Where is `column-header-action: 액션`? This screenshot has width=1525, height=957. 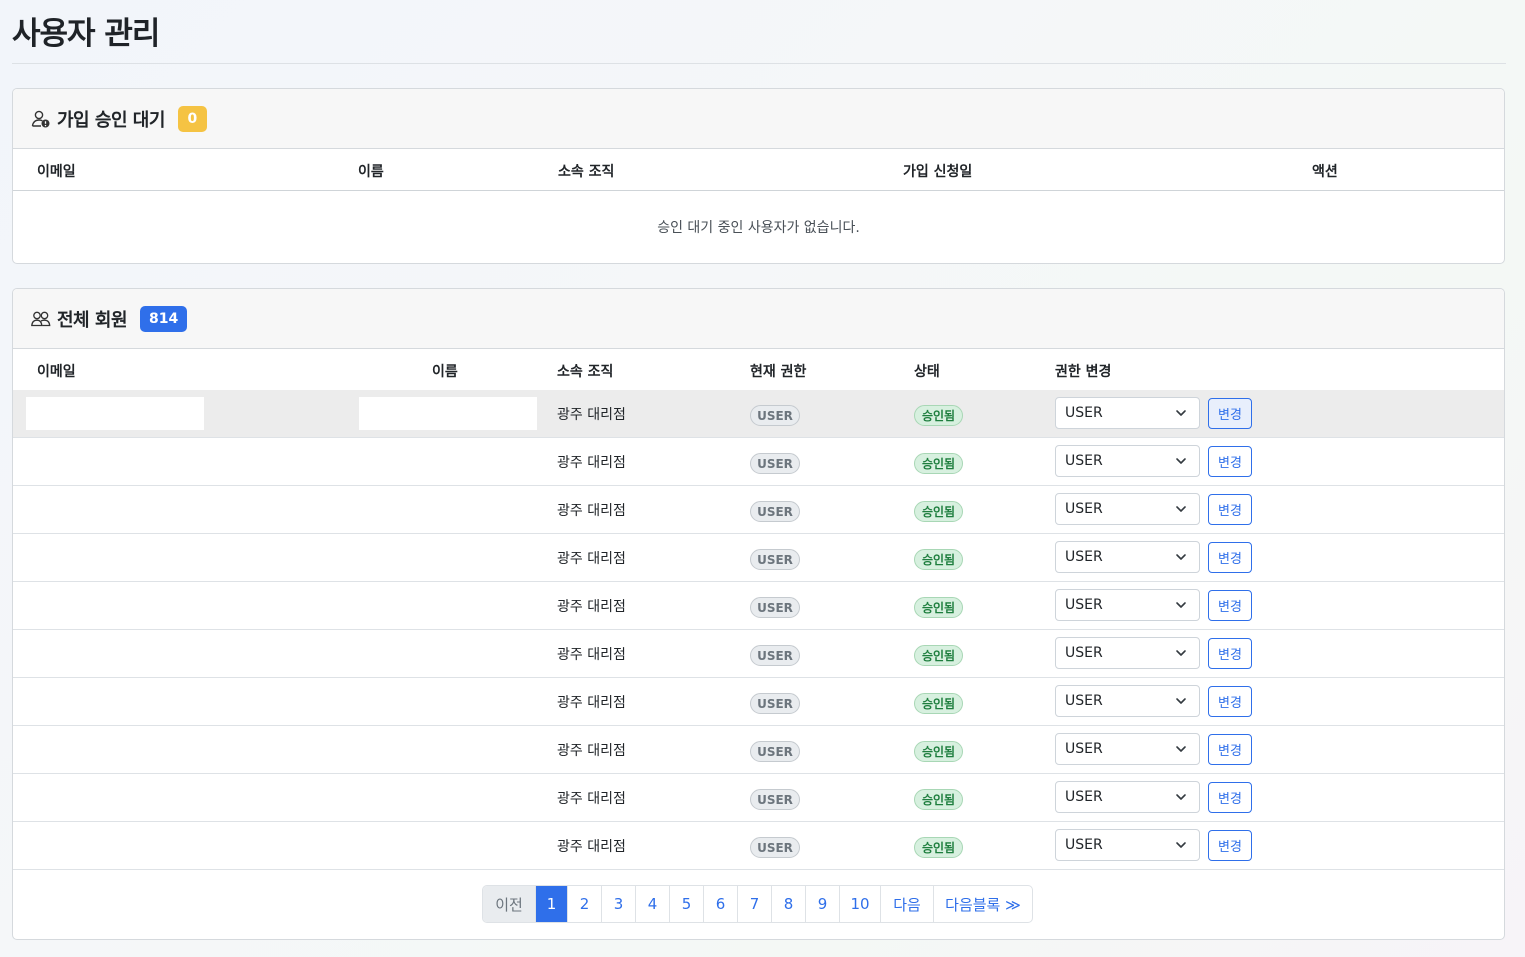 column-header-action: 액션 is located at coordinates (1325, 172).